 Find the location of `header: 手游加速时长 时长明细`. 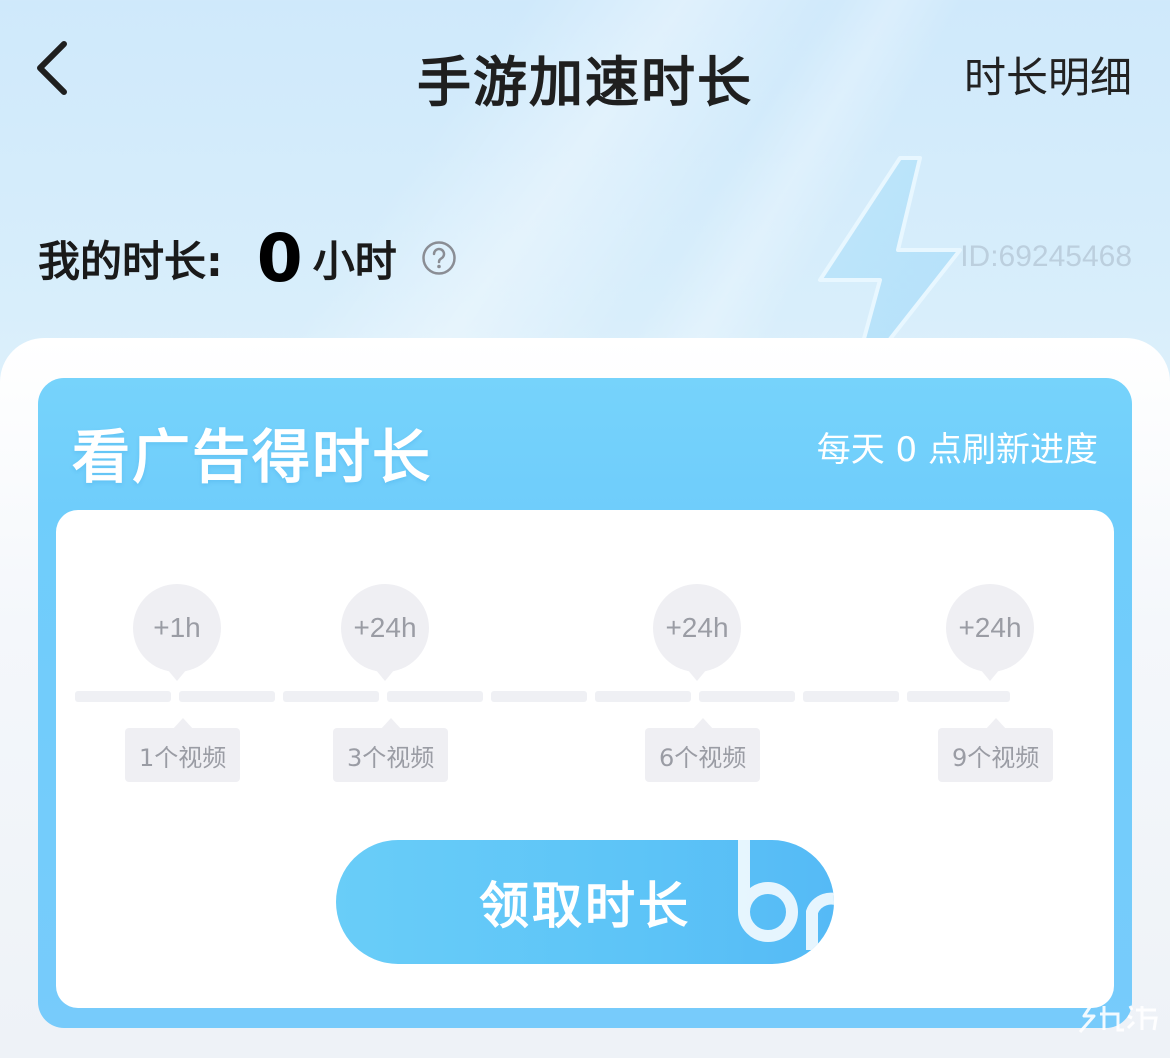

header: 手游加速时长 时长明细 is located at coordinates (585, 70).